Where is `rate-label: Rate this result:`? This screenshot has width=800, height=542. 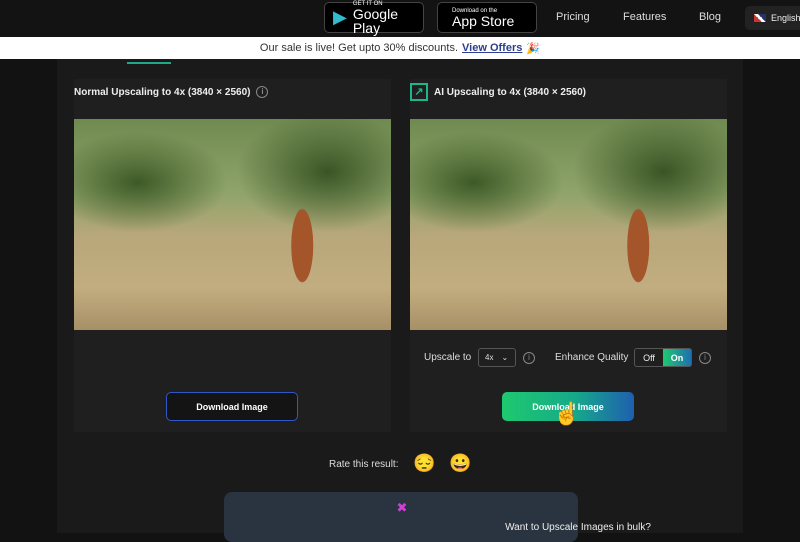
rate-label: Rate this result: is located at coordinates (364, 464).